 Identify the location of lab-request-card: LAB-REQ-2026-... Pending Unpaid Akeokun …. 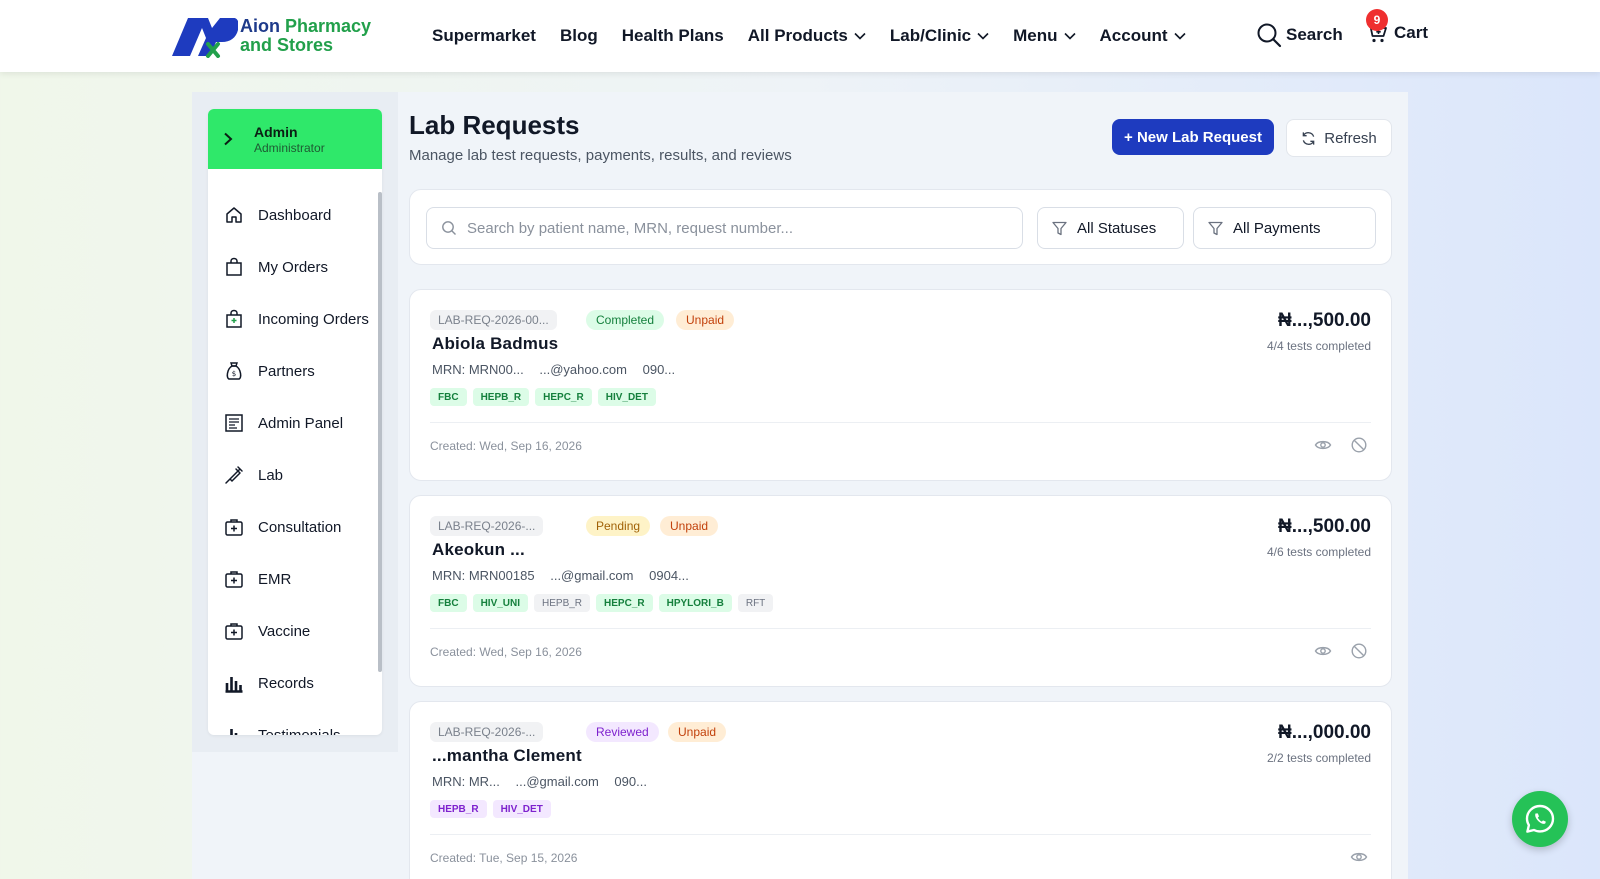
(900, 591).